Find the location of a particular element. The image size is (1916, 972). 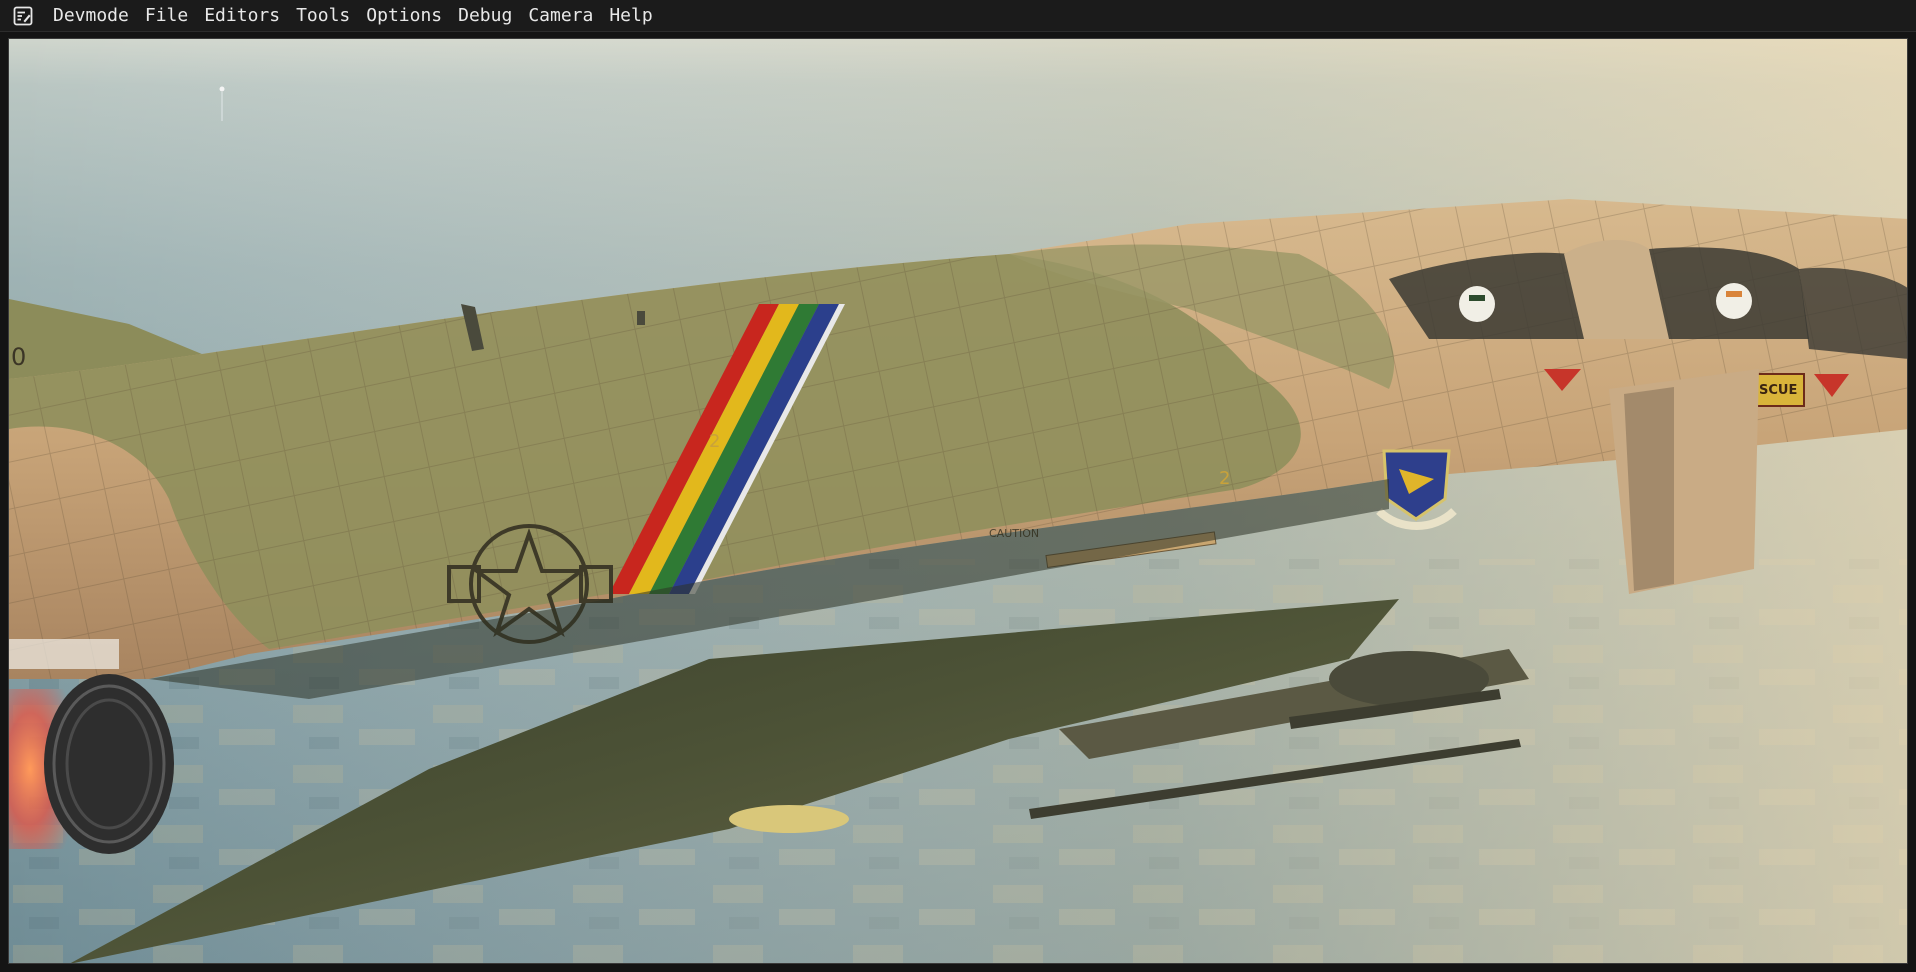

menu-camera: Camera is located at coordinates (560, 16).